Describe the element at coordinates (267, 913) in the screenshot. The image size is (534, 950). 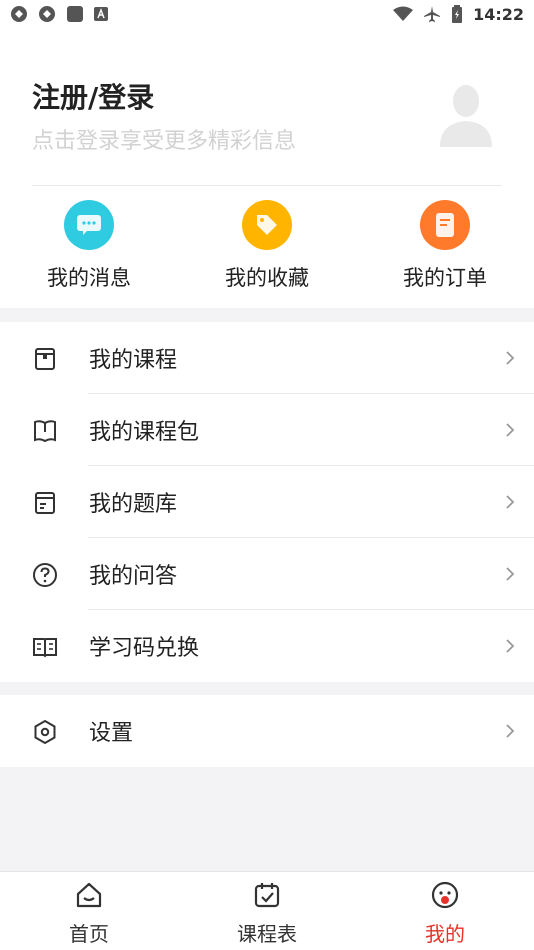
I see `tab-schedule: 课程表` at that location.